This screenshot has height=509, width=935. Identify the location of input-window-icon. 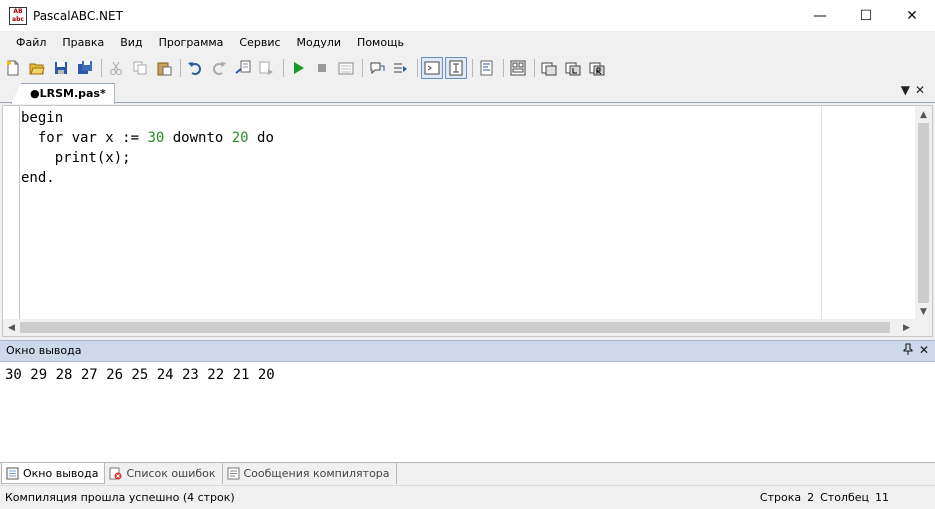
(456, 67).